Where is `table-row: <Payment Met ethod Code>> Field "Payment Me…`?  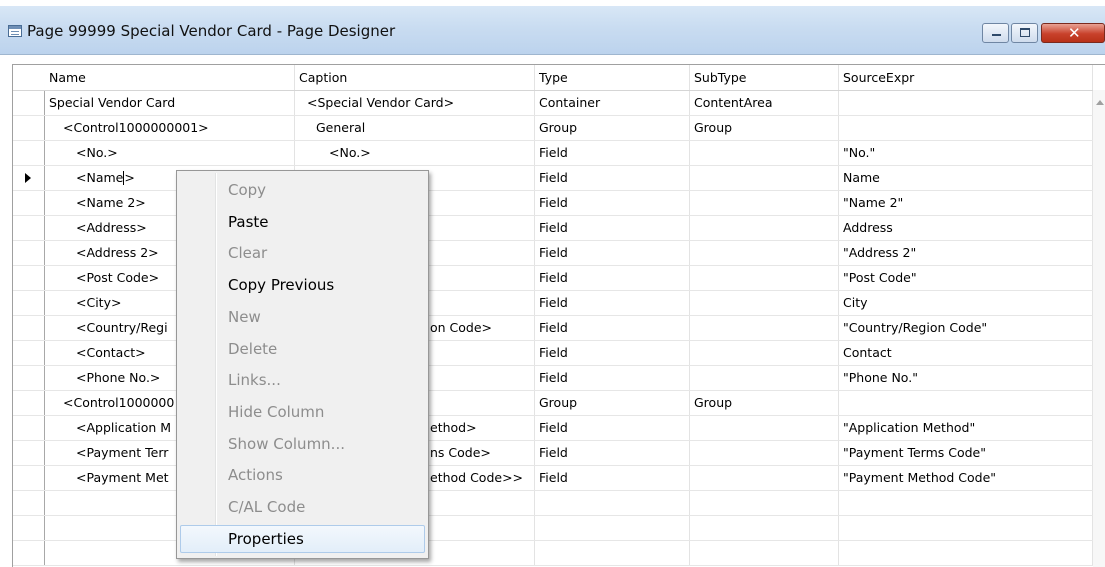 table-row: <Payment Met ethod Code>> Field "Payment Me… is located at coordinates (553, 478).